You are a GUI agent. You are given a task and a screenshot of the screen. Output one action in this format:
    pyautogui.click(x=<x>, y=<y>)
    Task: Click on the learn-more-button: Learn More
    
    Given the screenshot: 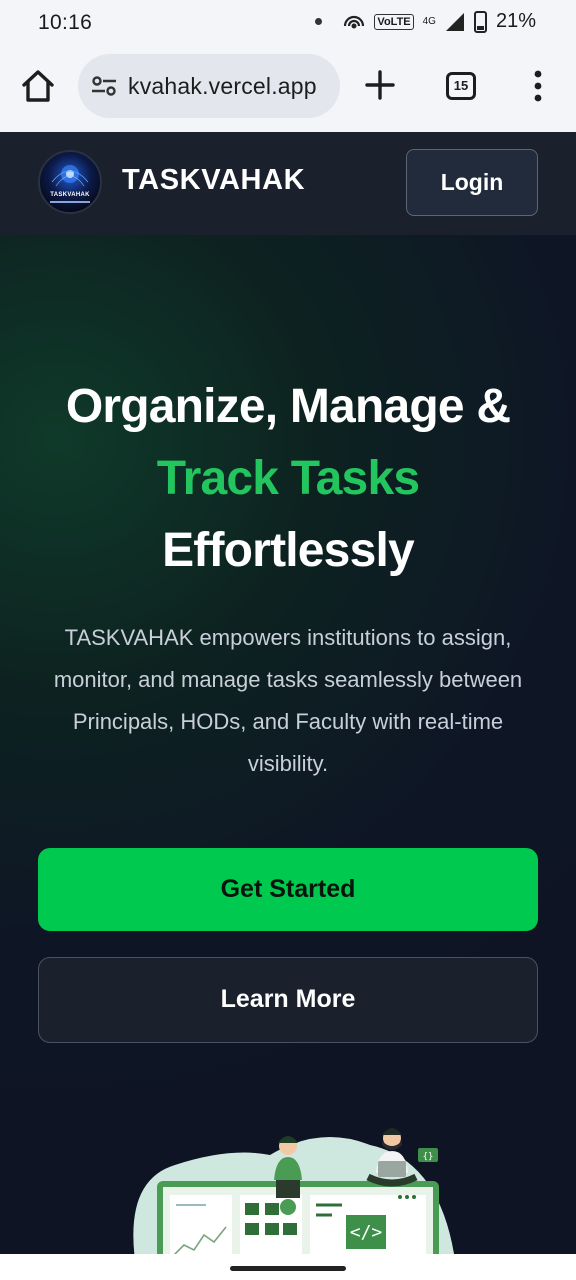 What is the action you would take?
    pyautogui.click(x=288, y=1000)
    